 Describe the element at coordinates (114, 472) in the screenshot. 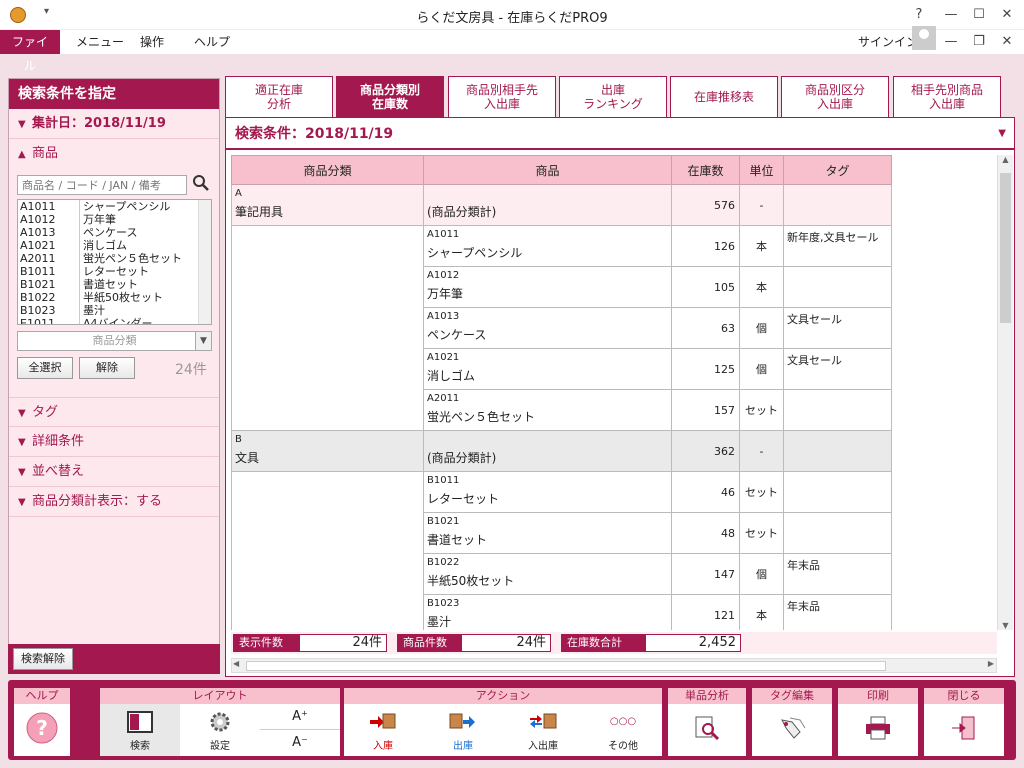

I see `sort-row: ▼ 並べ替え` at that location.